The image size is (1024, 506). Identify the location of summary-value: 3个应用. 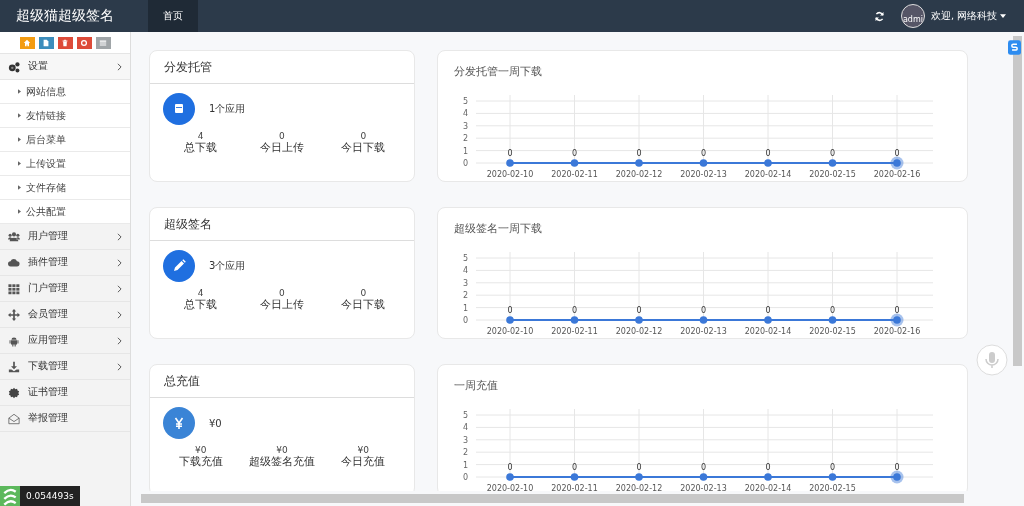
(227, 266).